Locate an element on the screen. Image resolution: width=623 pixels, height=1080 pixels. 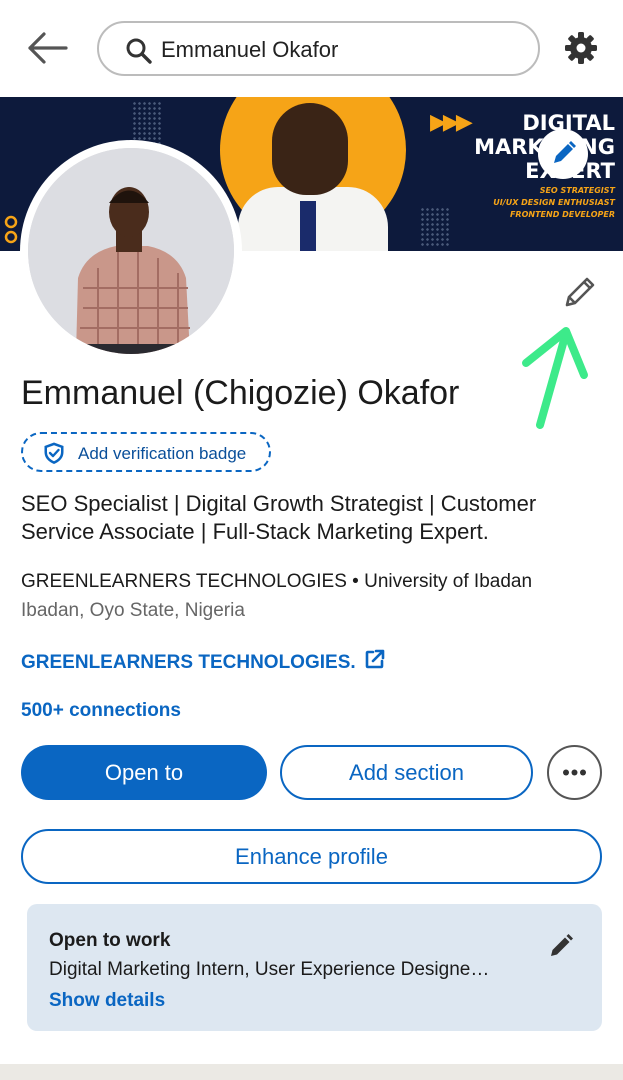
profile-location: Ibadan, Oyo State, Nigeria is located at coordinates (133, 610).